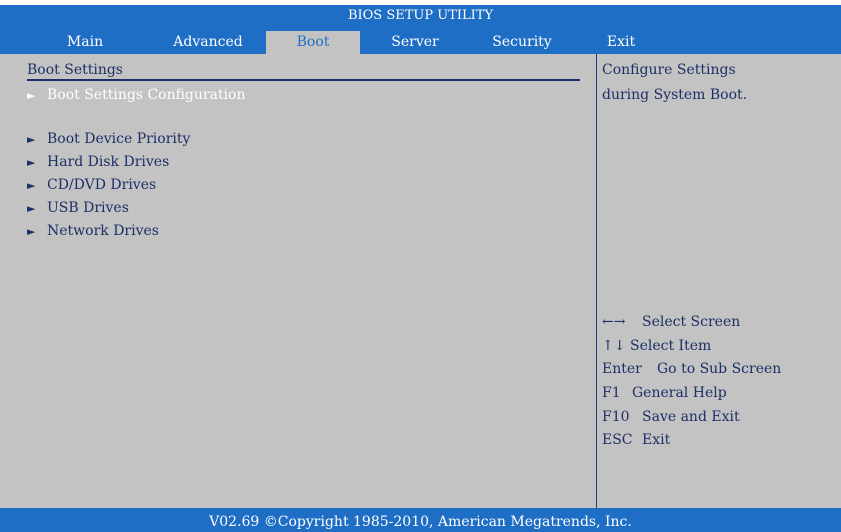  I want to click on menu-item-boot-settings-configuration: ► Boot Settings Configuration, so click(136, 95).